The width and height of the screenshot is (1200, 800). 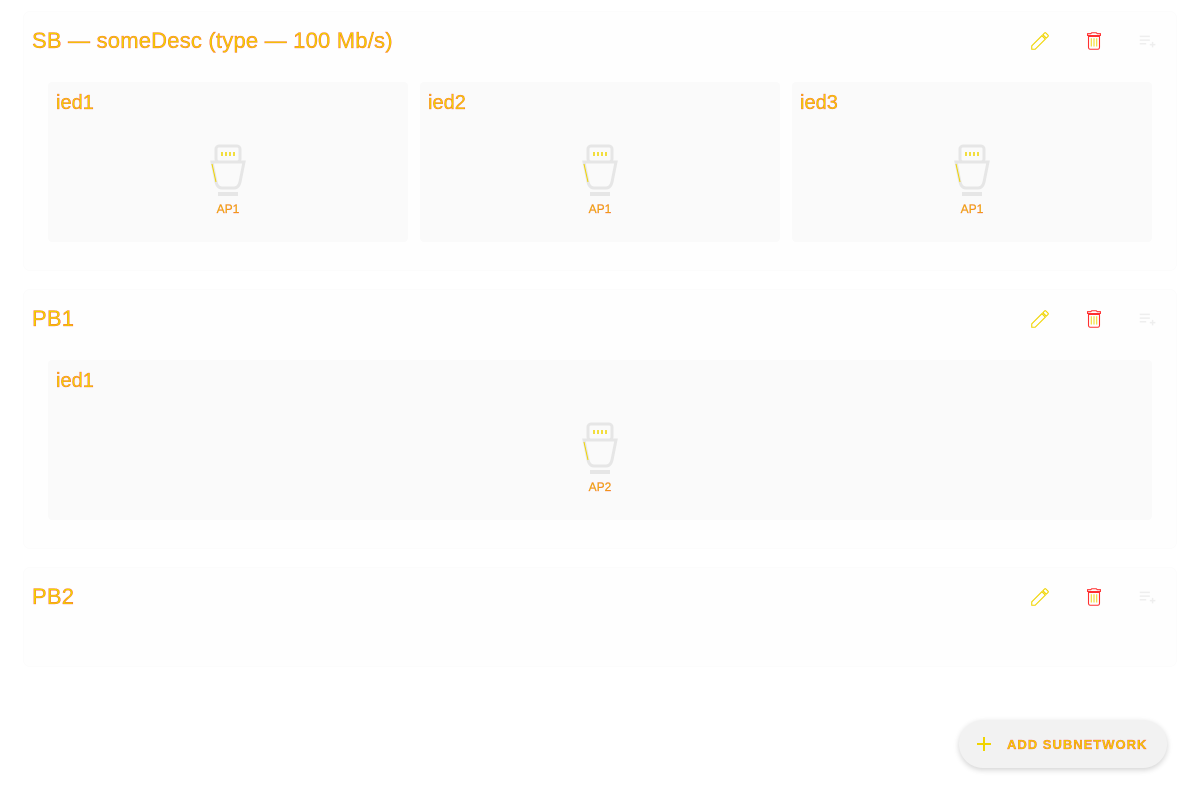 What do you see at coordinates (1077, 744) in the screenshot?
I see `add-subnetwork-label: ADD SUBNETWORK` at bounding box center [1077, 744].